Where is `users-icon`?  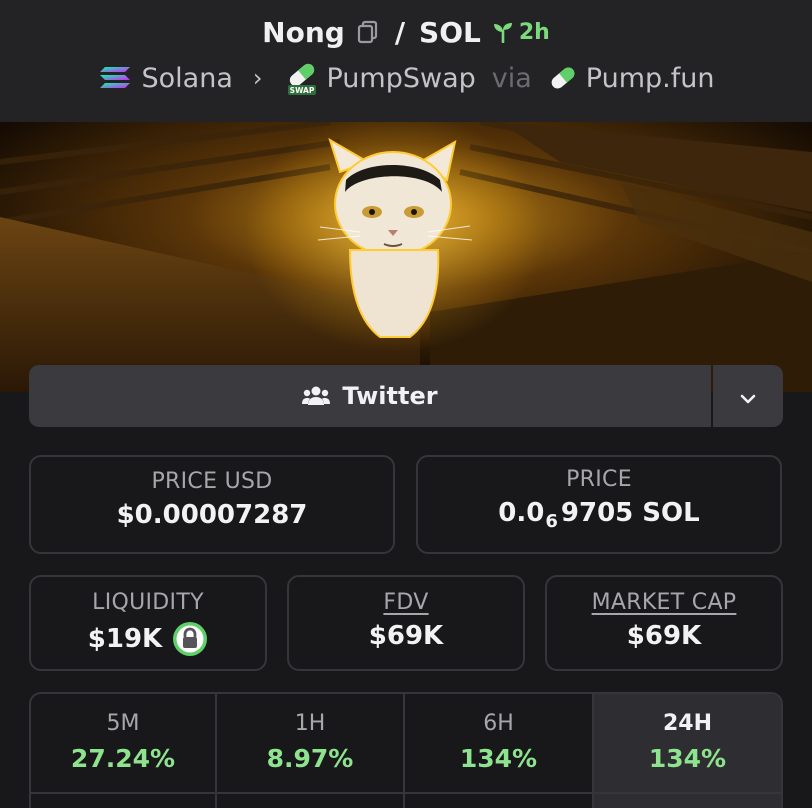
users-icon is located at coordinates (316, 396).